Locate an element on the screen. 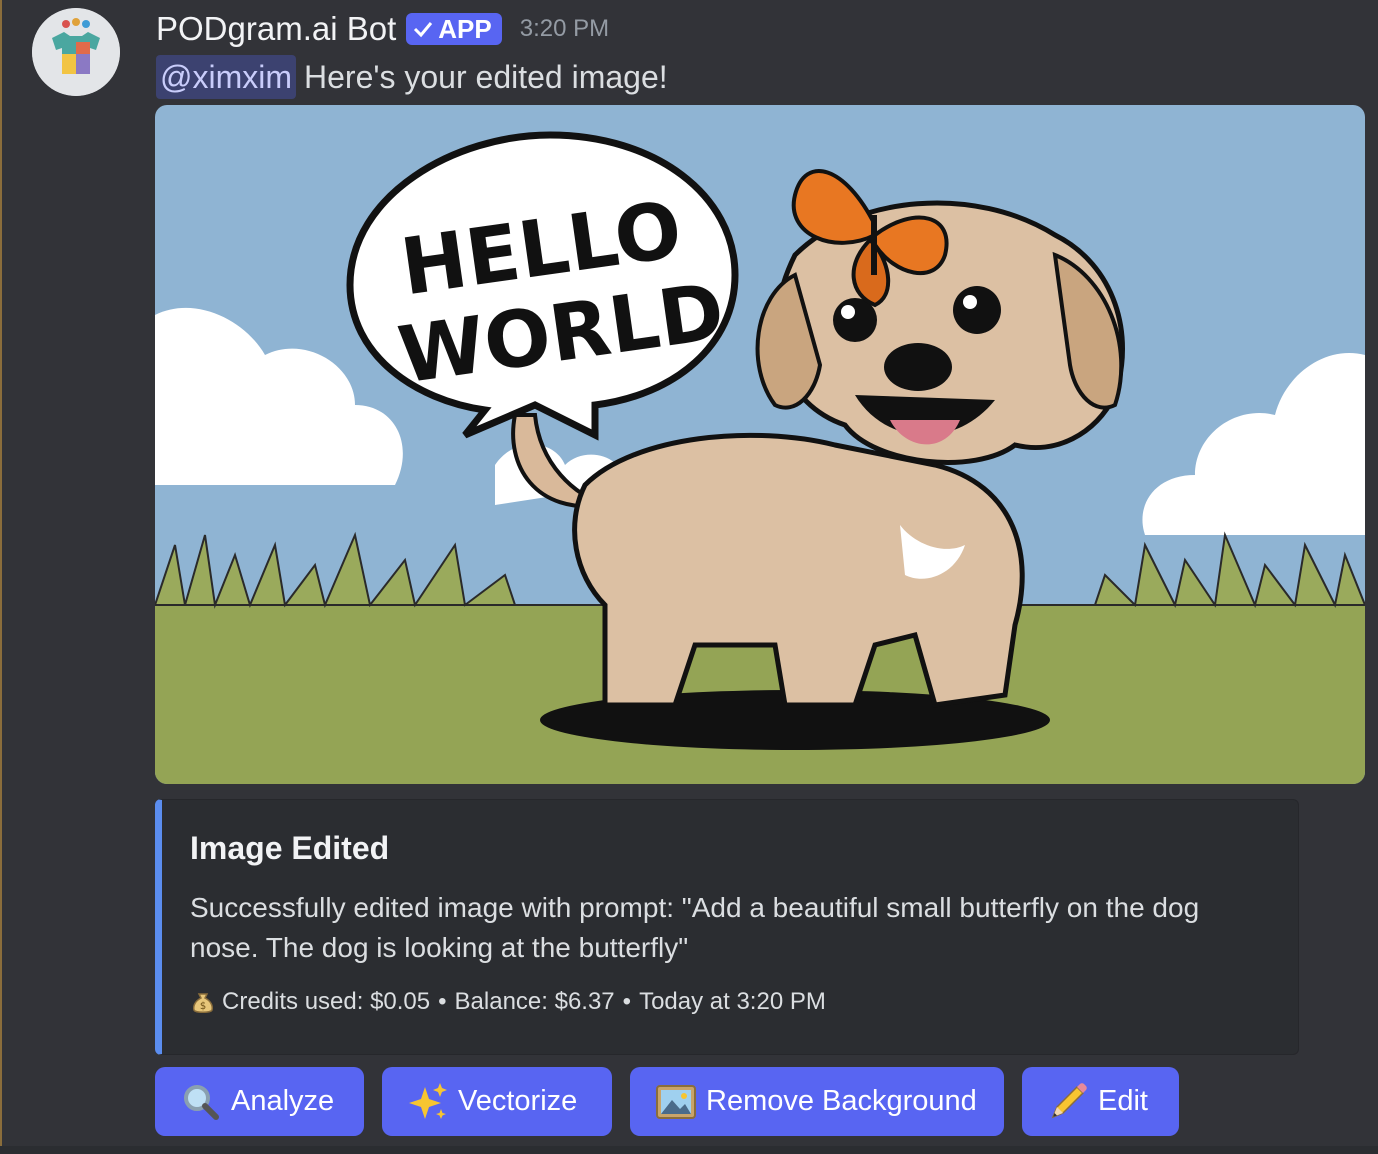 The height and width of the screenshot is (1154, 1378). remove-background-button: Remove Background is located at coordinates (817, 1101).